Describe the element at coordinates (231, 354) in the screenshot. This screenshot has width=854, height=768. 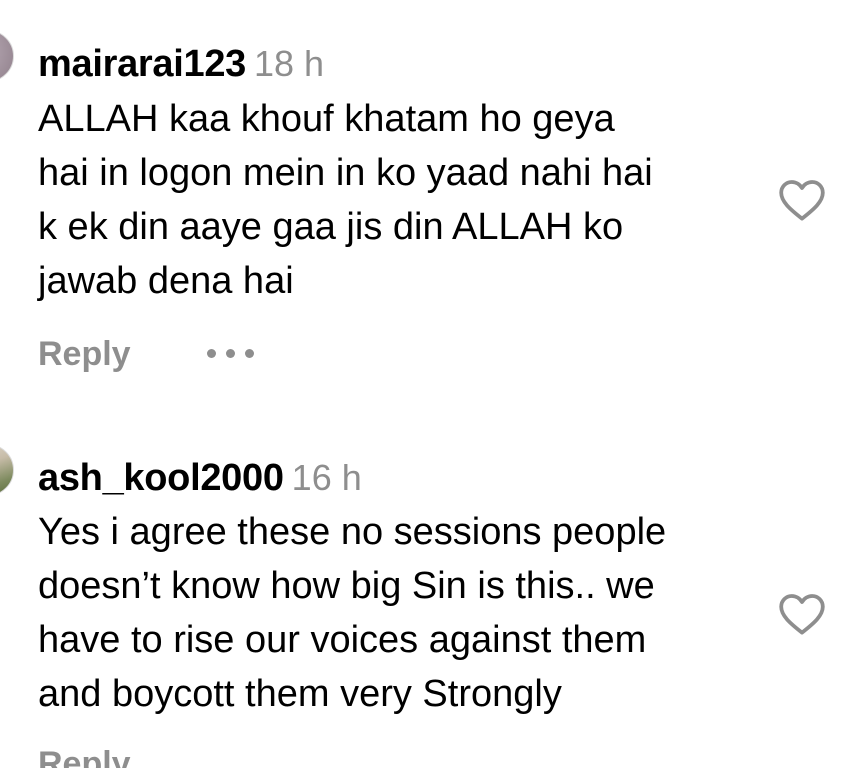
I see `more-horizontal-icon` at that location.